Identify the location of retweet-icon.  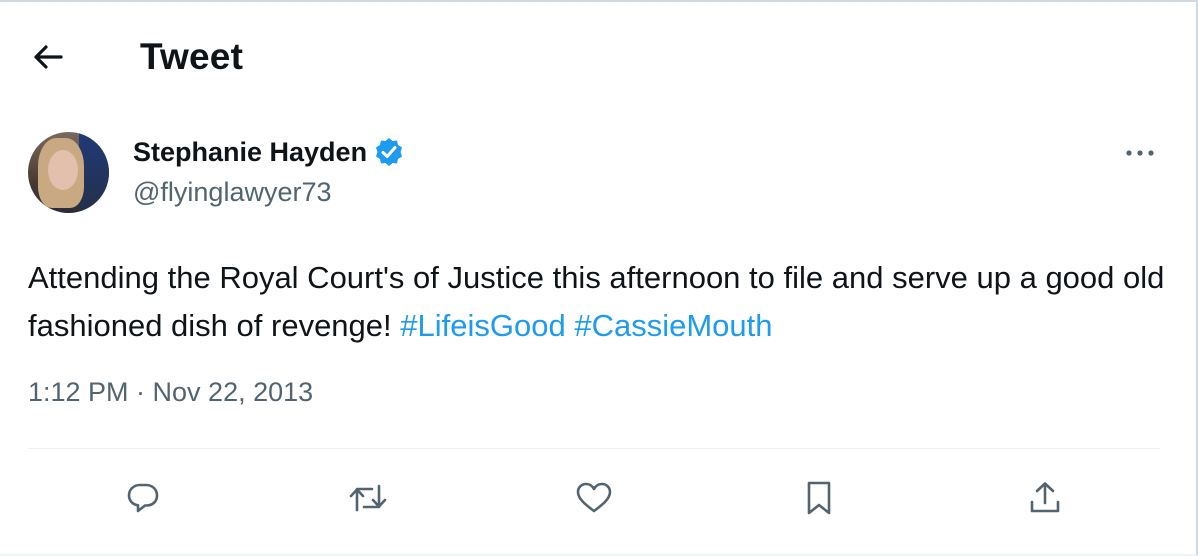
(368, 498).